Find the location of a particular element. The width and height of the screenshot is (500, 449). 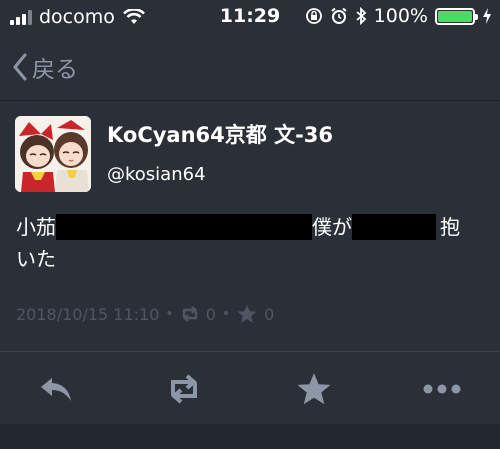

tweet-meta: 2018/10/15 11:10 • 0 • 0 is located at coordinates (145, 314).